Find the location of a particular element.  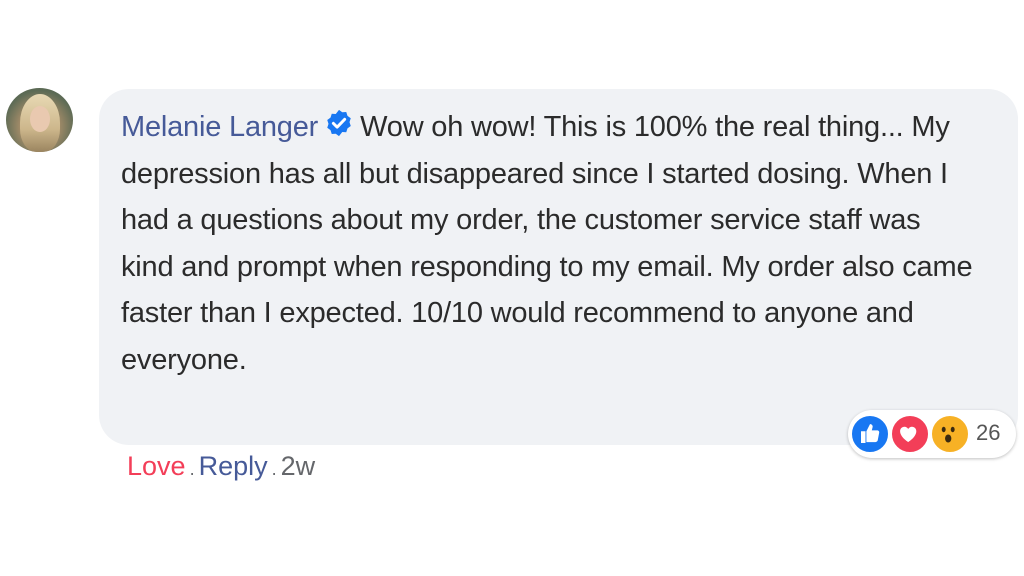

timestamp: 2w is located at coordinates (298, 466).